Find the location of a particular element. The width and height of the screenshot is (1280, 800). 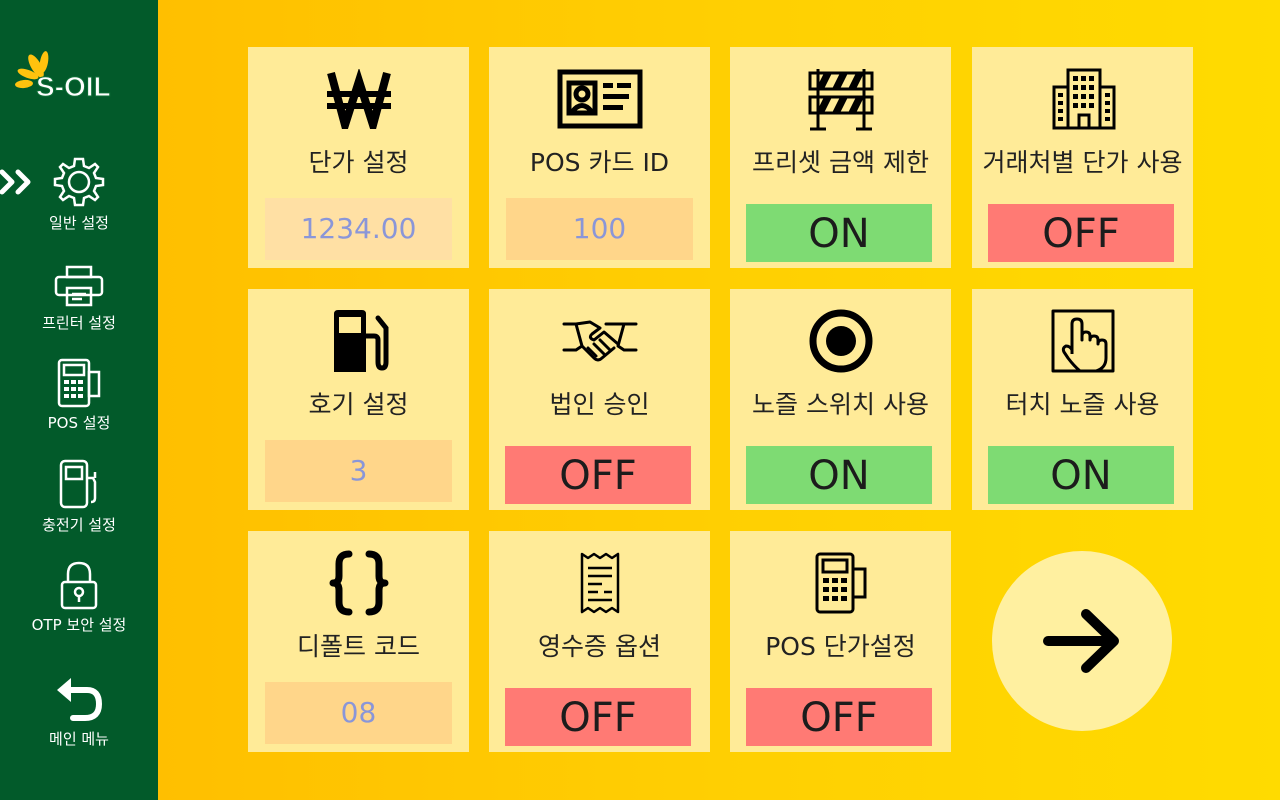

printer-icon is located at coordinates (79, 286).